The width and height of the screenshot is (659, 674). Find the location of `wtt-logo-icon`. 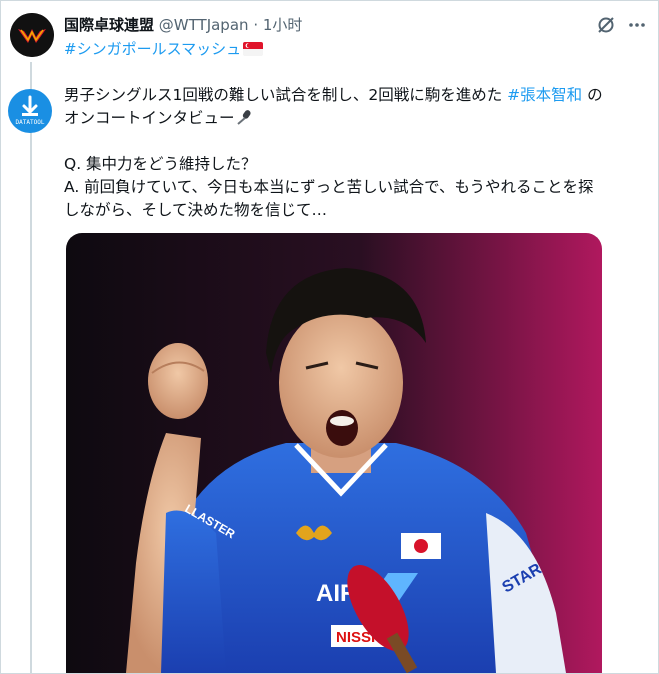

wtt-logo-icon is located at coordinates (32, 35).